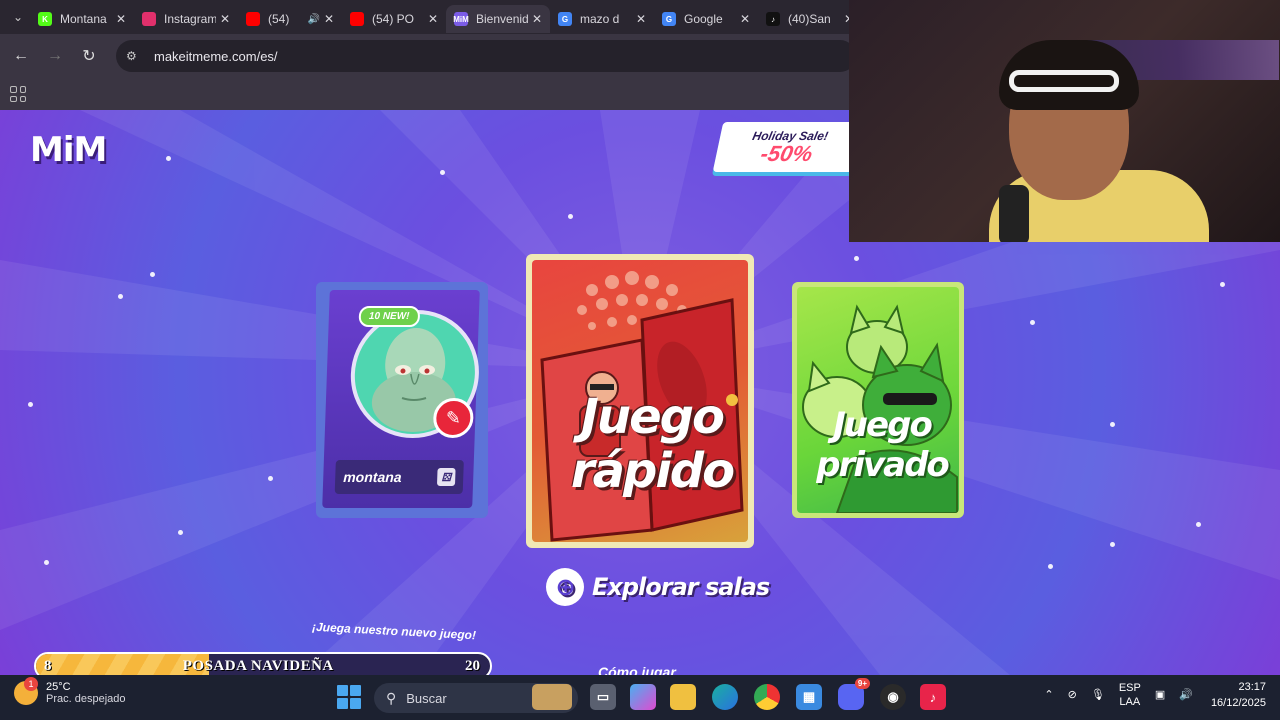  What do you see at coordinates (258, 665) in the screenshot?
I see `event-label: POSADA NAVIDEÑA` at bounding box center [258, 665].